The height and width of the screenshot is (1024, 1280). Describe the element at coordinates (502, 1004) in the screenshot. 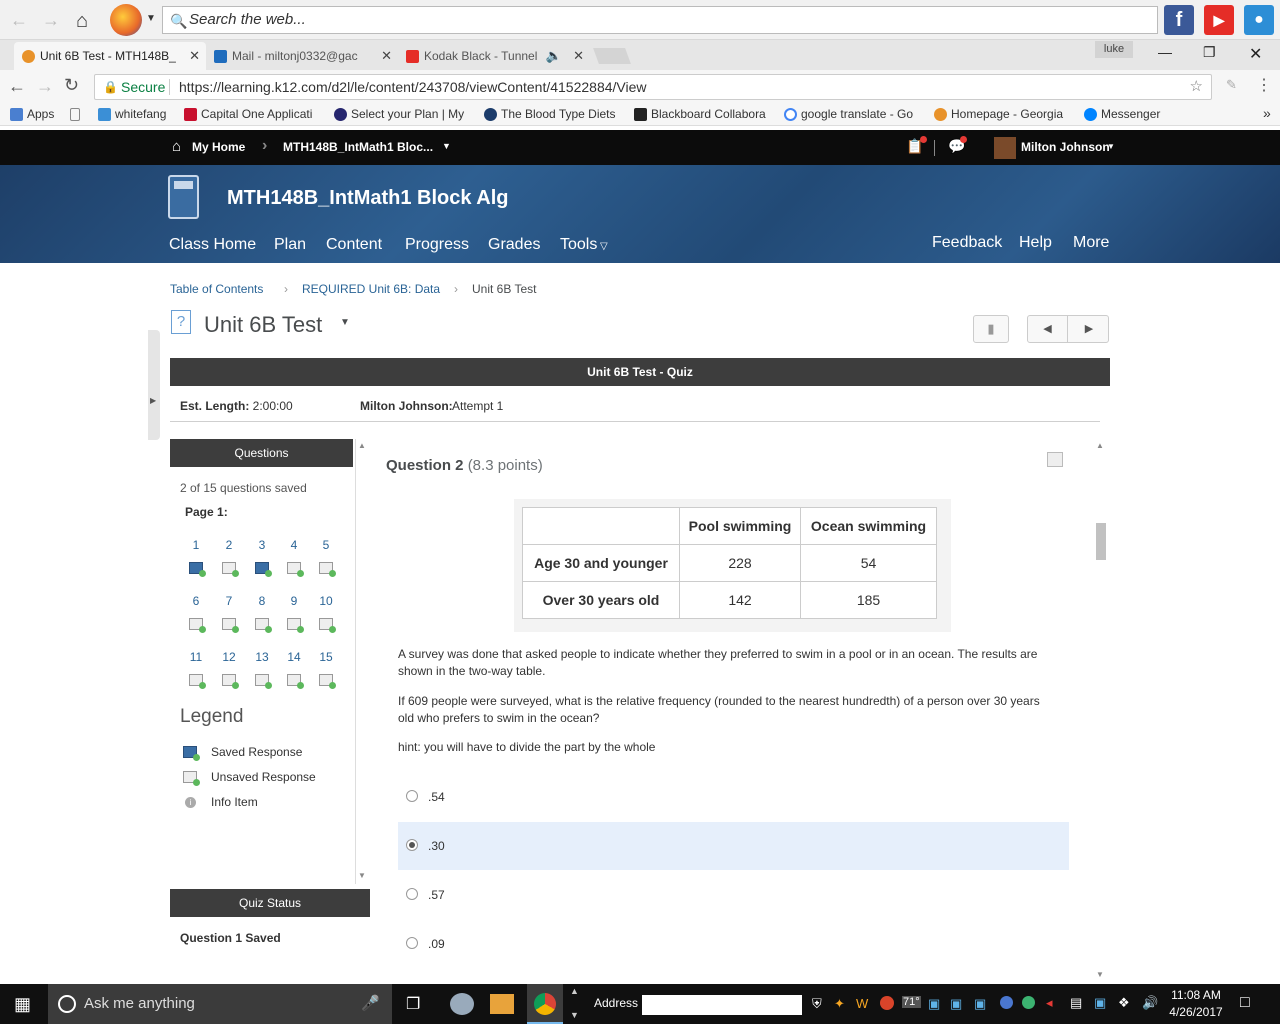

I see `media-player-icon` at that location.